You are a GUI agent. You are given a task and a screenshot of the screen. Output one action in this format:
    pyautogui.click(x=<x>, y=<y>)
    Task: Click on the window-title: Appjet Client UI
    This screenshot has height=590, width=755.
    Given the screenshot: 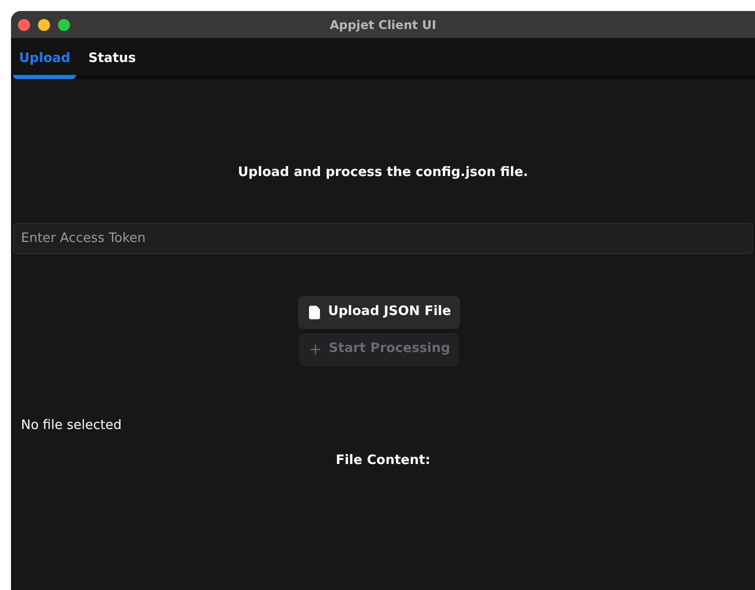 What is the action you would take?
    pyautogui.click(x=383, y=25)
    